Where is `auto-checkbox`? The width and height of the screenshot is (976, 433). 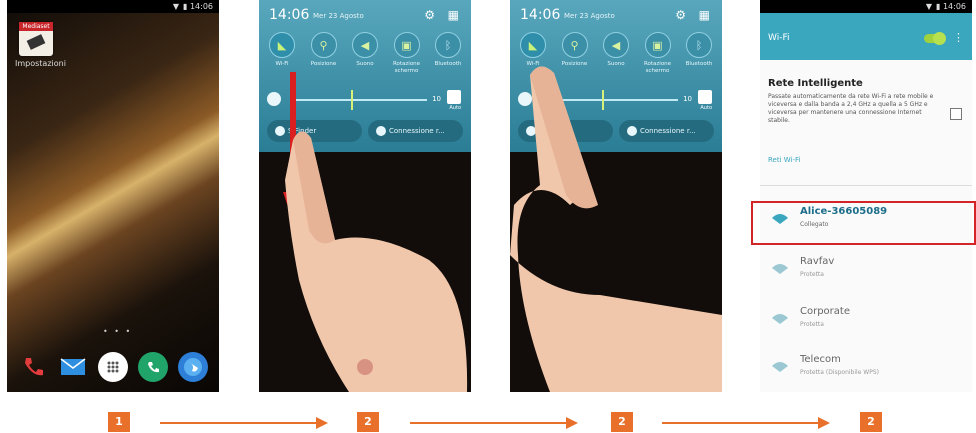 auto-checkbox is located at coordinates (454, 97).